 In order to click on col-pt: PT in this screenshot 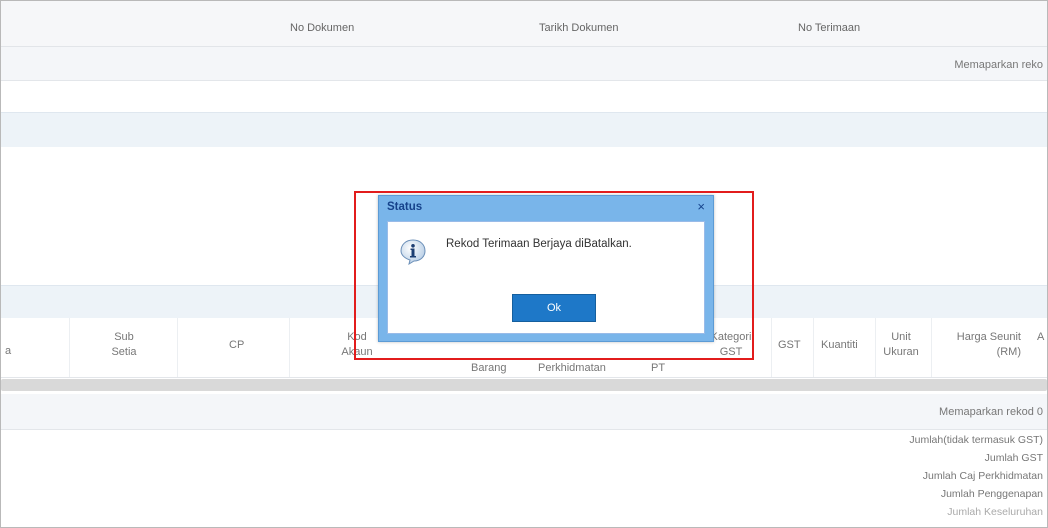, I will do `click(658, 368)`.